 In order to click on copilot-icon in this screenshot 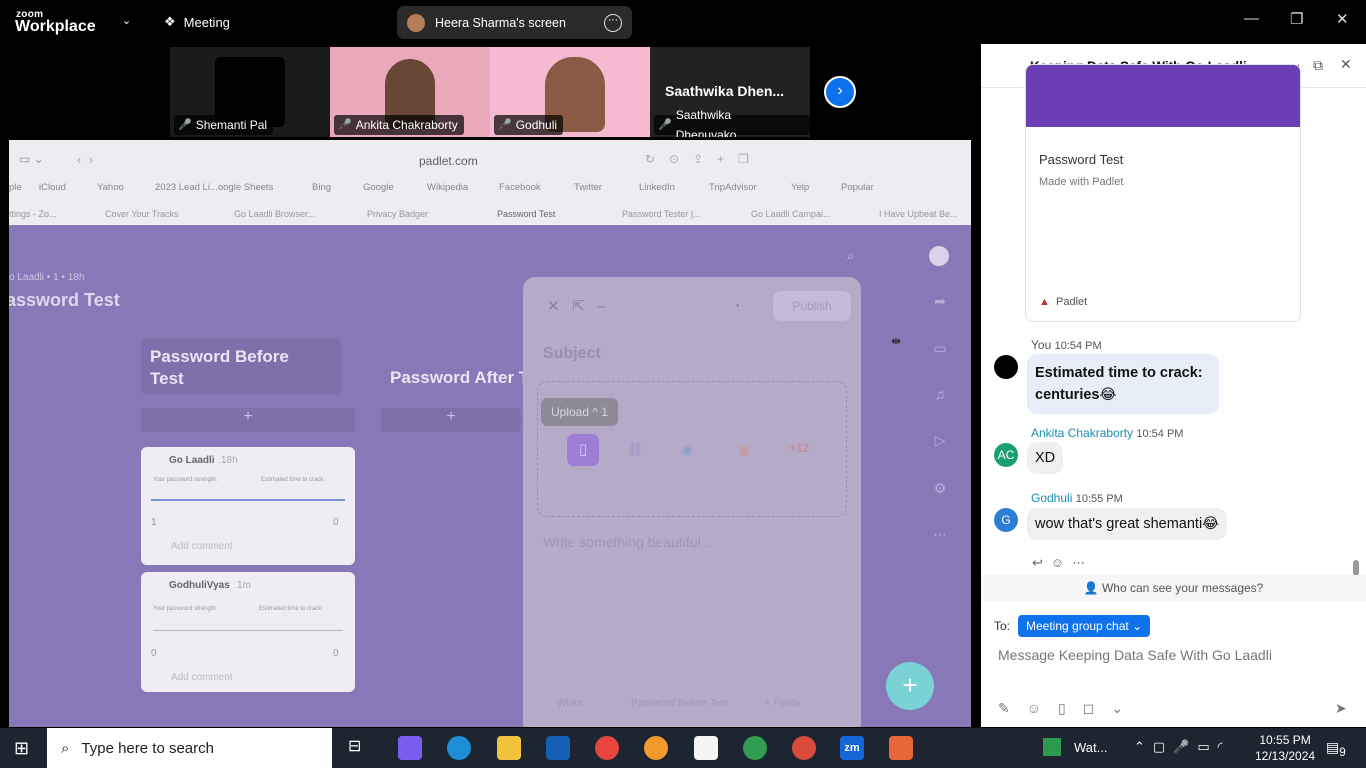, I will do `click(410, 748)`.